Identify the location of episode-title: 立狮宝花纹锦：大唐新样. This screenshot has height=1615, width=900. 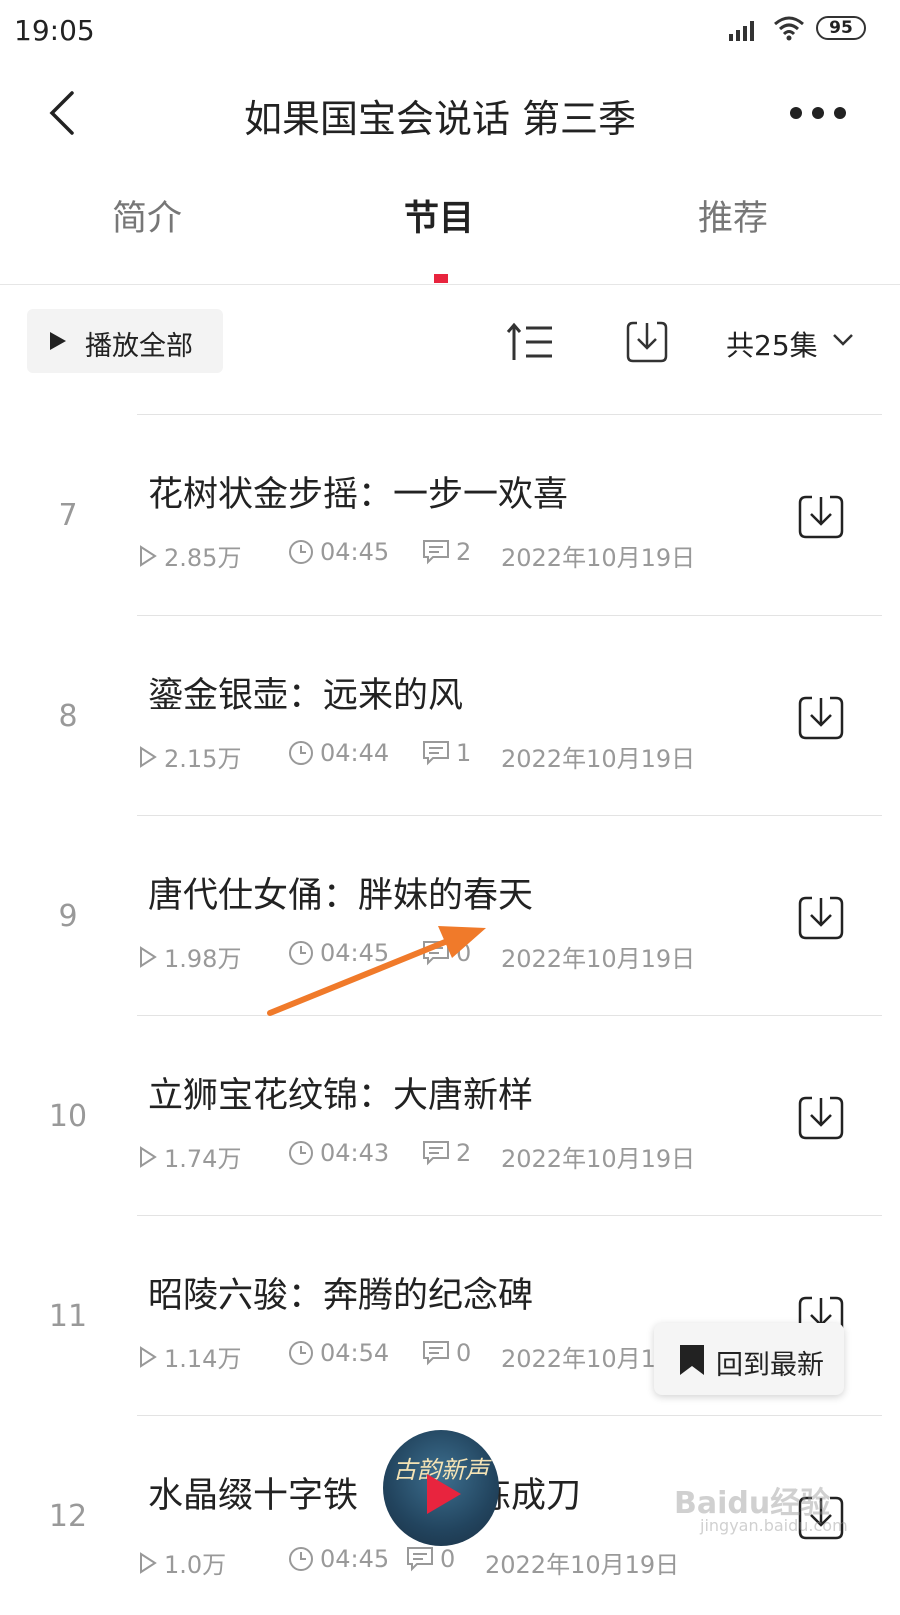
(340, 1092).